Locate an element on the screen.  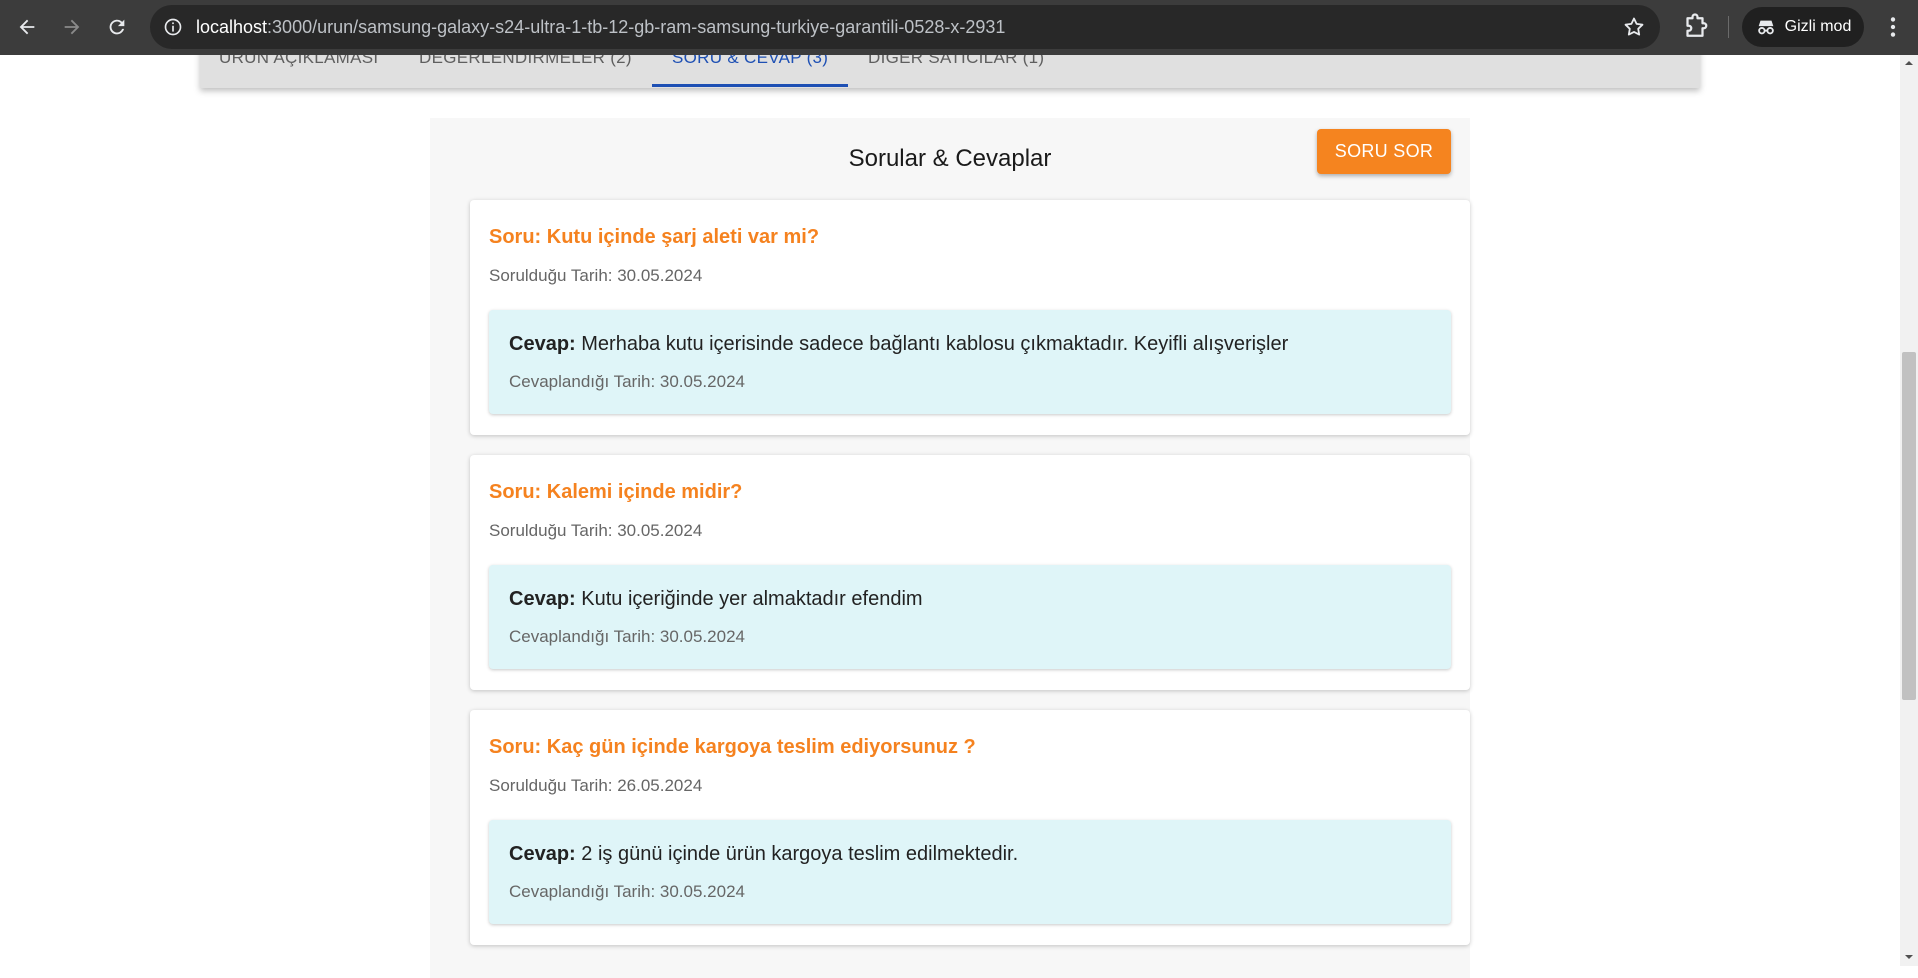
back-button is located at coordinates (27, 27).